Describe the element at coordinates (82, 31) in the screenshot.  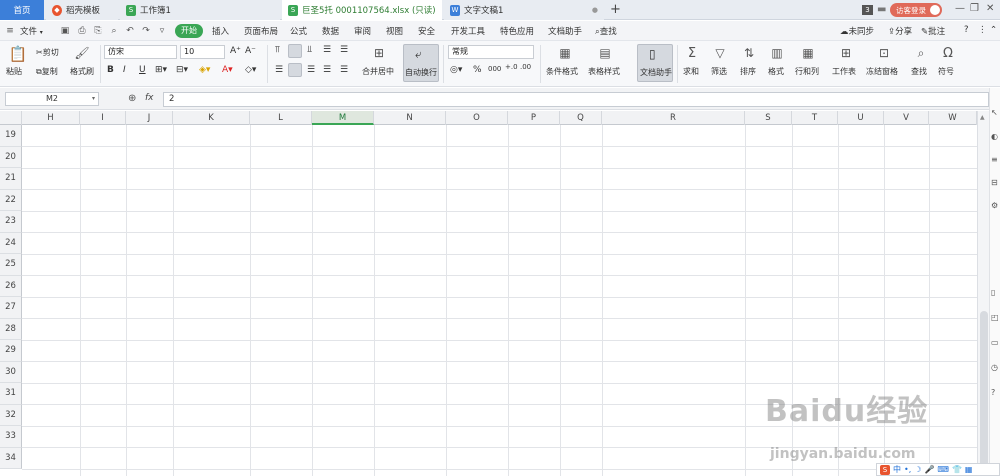
I see `output-pdf-icon: ⎙` at that location.